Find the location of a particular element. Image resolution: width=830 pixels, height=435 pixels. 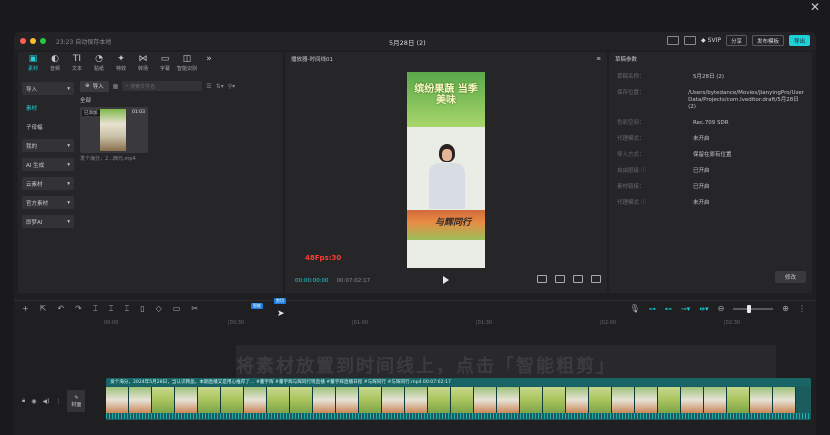

maximize-window-button is located at coordinates (43, 41).